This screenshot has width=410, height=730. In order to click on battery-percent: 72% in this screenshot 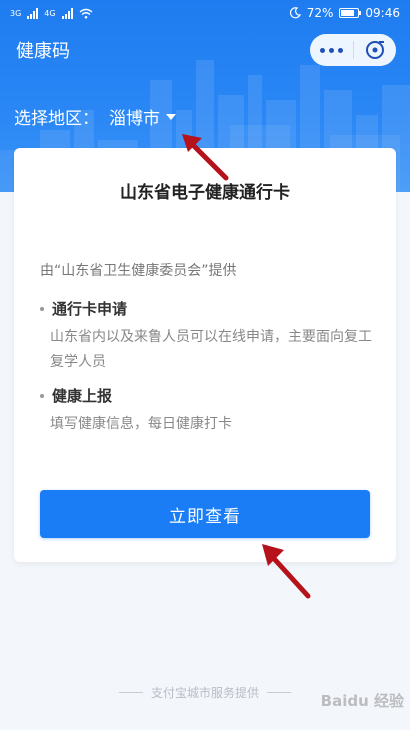, I will do `click(320, 13)`.